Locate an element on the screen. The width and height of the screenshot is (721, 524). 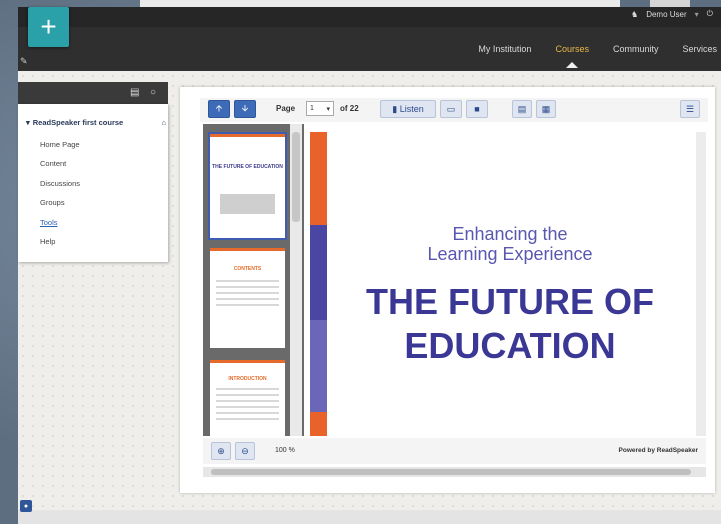
zoom-out-button: ⊖ is located at coordinates (245, 451).